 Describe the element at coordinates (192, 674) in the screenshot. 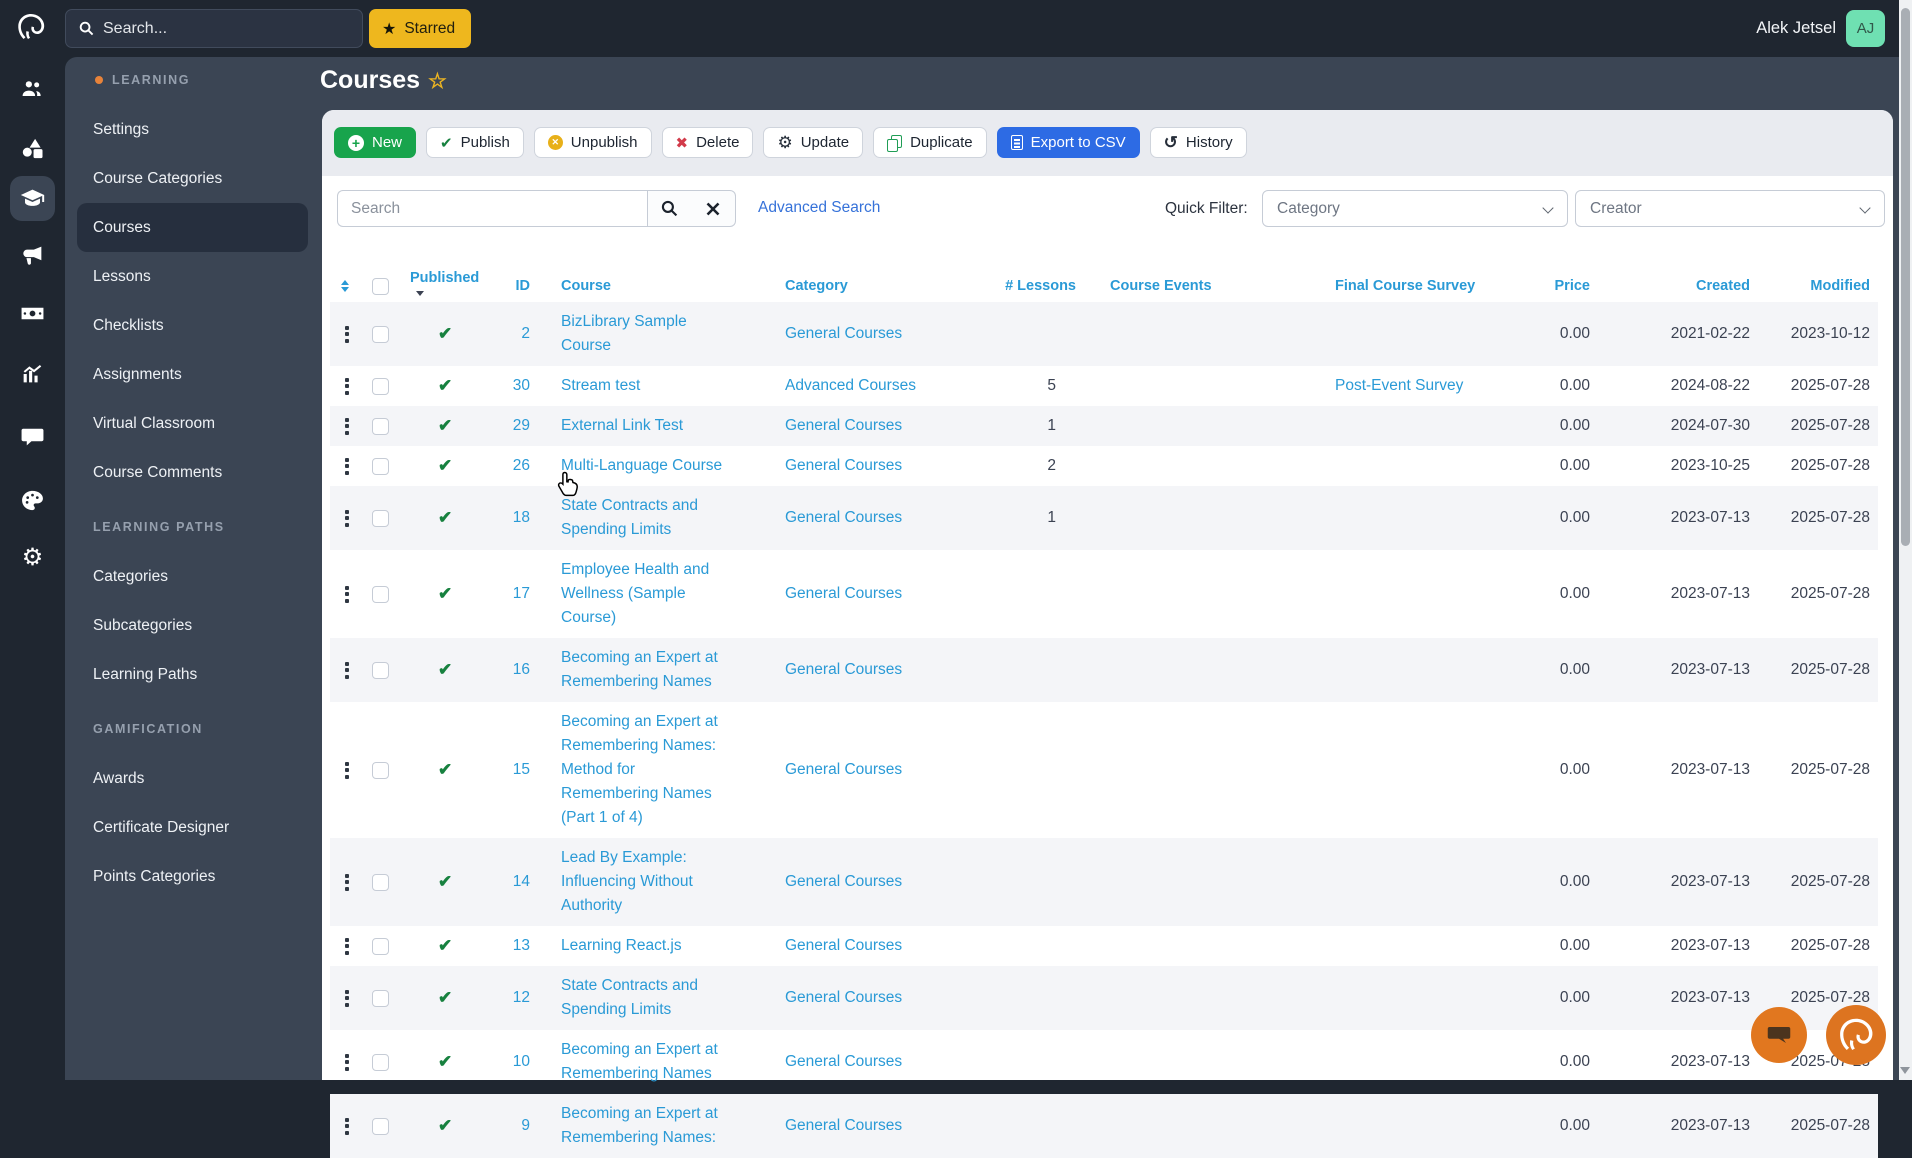

I see `sidebar-item-learning-paths: Learning Paths` at that location.